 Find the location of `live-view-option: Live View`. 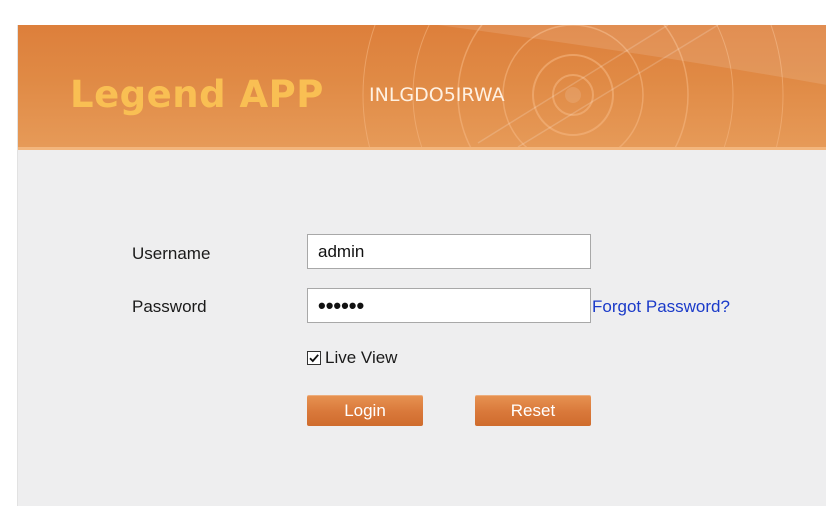

live-view-option: Live View is located at coordinates (352, 358).